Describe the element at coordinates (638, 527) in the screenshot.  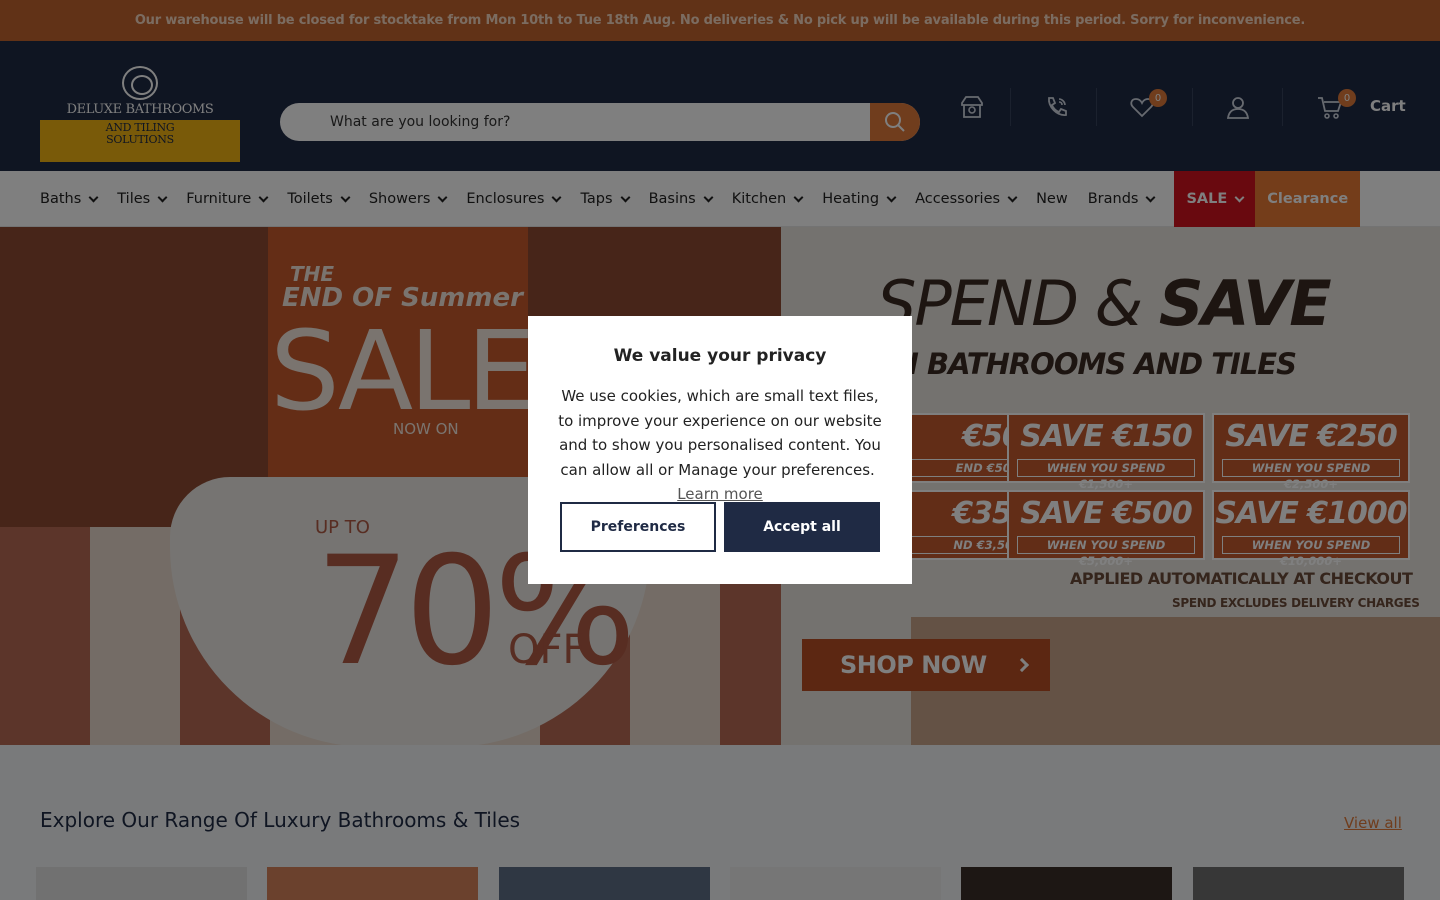
I see `preferences-button: Preferences` at that location.